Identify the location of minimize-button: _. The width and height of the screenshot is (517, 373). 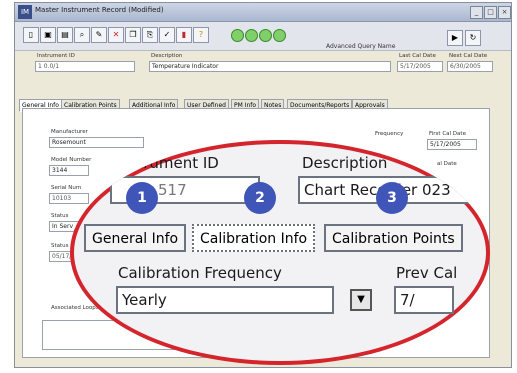
(476, 12).